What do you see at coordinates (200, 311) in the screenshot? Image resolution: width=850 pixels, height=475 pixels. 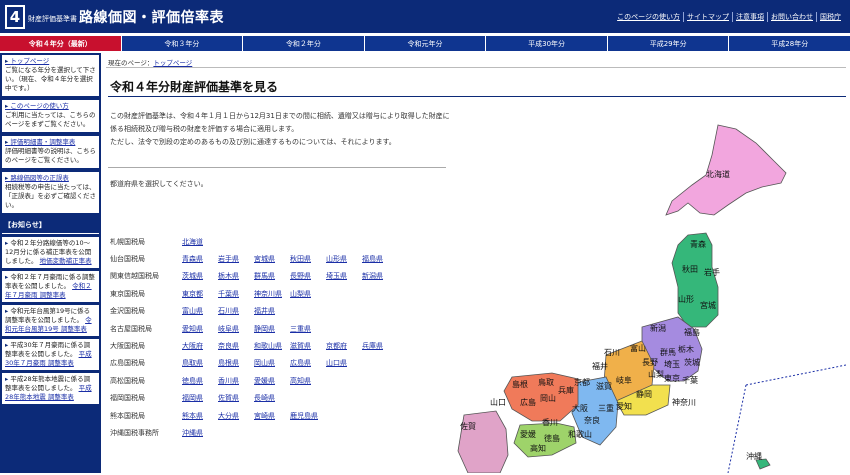 I see `pref-link: 富山県` at bounding box center [200, 311].